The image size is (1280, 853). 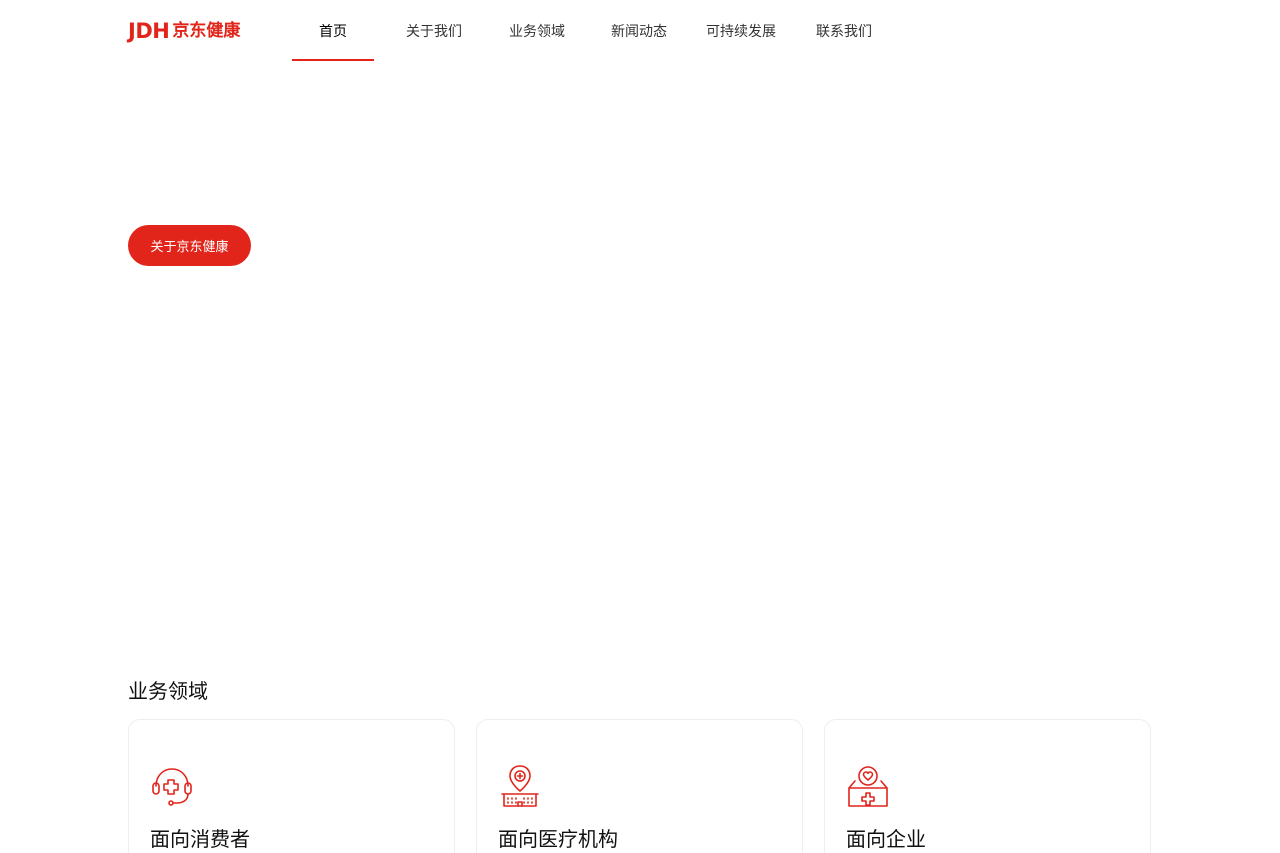 I want to click on header: JDH 京东健康 首页 关于我们 业务领域 新闻动态 可持续发展 联系我们, so click(x=640, y=30).